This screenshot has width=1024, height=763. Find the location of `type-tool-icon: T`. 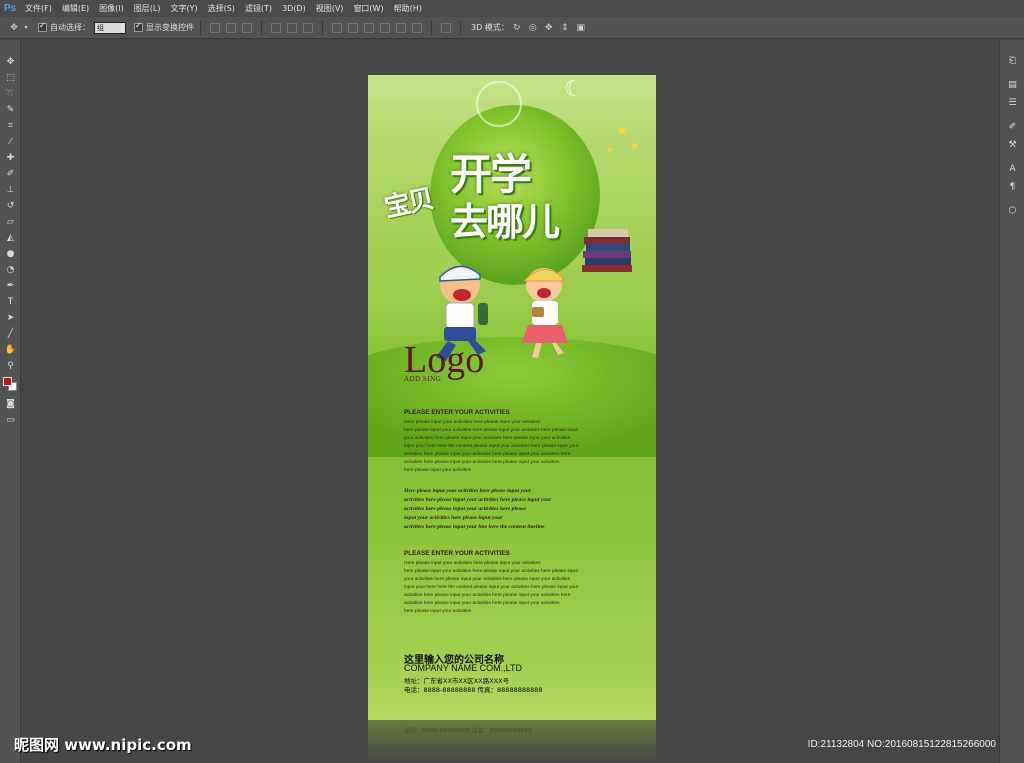

type-tool-icon: T is located at coordinates (10, 302).